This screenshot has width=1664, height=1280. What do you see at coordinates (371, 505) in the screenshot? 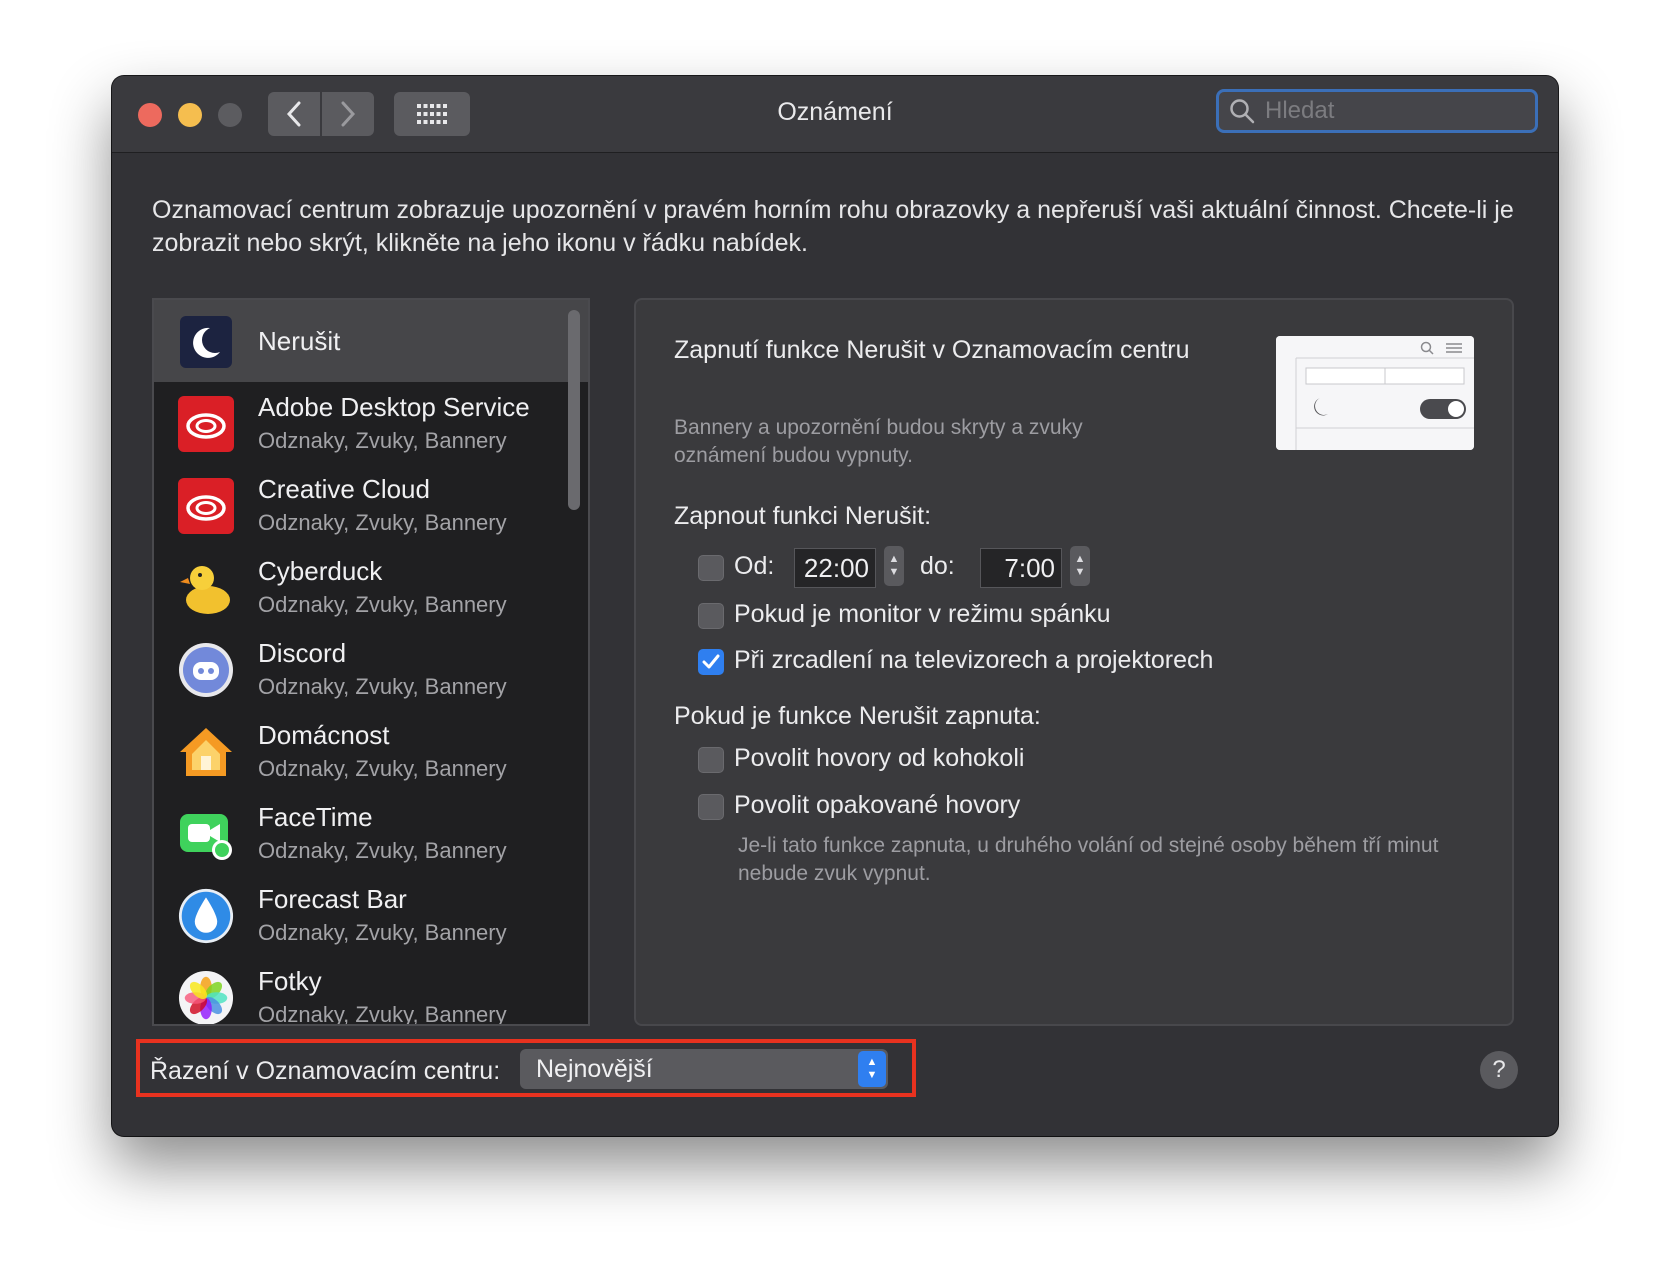
I see `list-item: Creative Cloud Odznaky, Zvuky, Bannery` at bounding box center [371, 505].